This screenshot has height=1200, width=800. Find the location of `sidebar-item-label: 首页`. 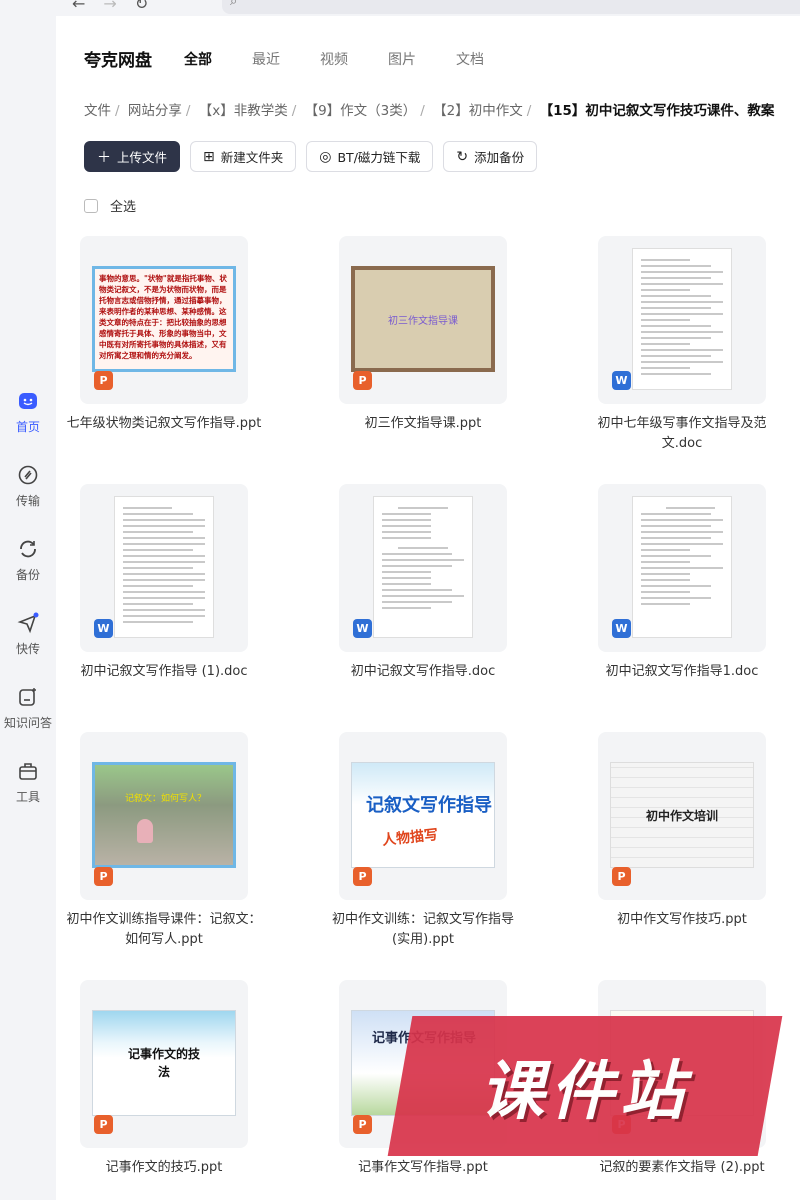

sidebar-item-label: 首页 is located at coordinates (27, 427).